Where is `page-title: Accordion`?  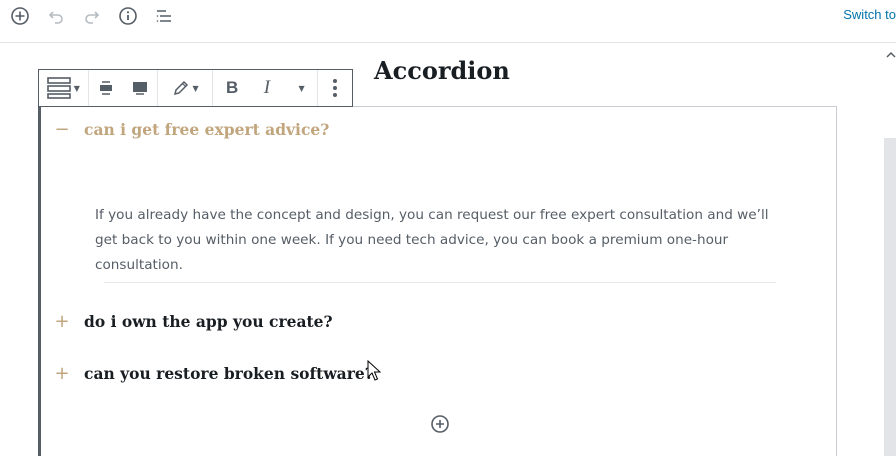
page-title: Accordion is located at coordinates (442, 70).